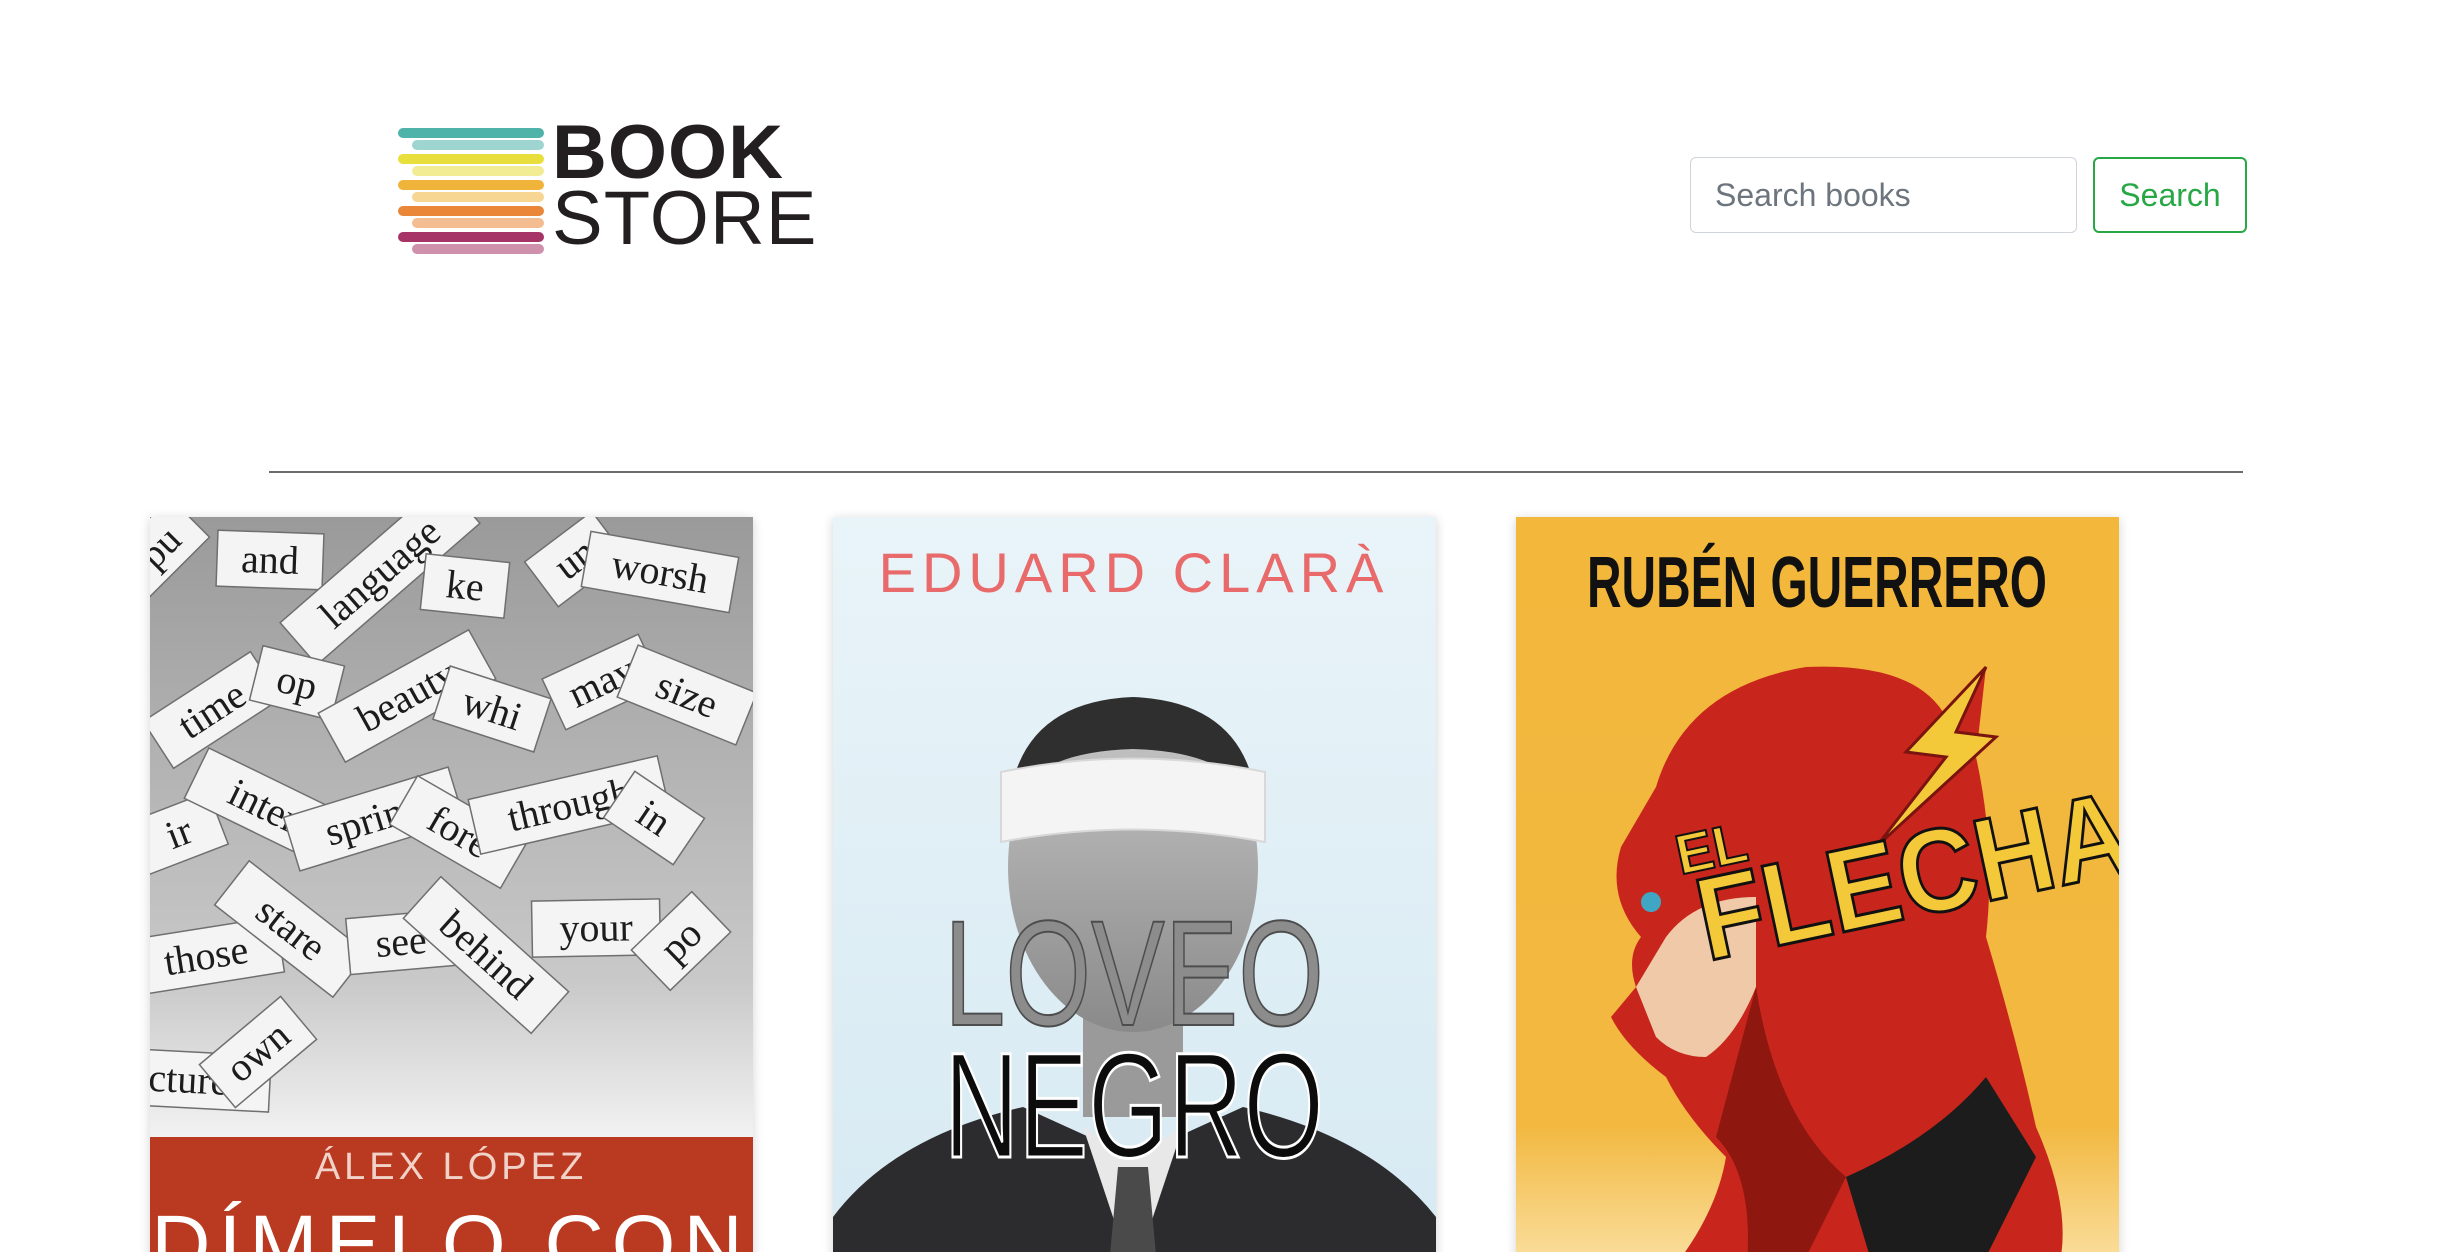  I want to click on cover-word: ke, so click(465, 585).